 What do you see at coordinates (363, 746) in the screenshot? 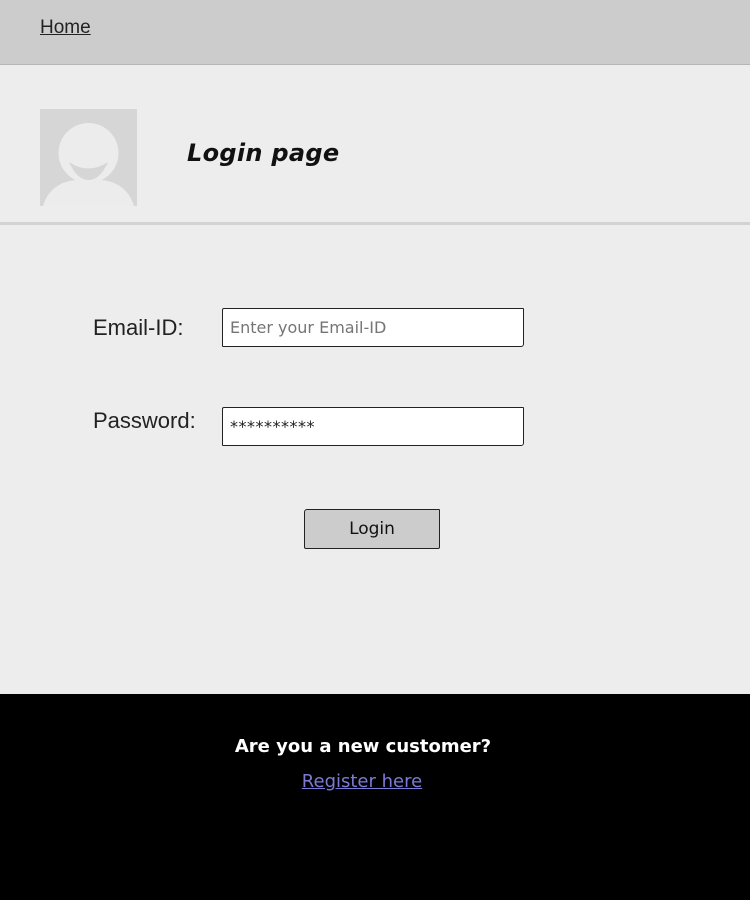
I see `new-customer-prompt: Are you a new customer?` at bounding box center [363, 746].